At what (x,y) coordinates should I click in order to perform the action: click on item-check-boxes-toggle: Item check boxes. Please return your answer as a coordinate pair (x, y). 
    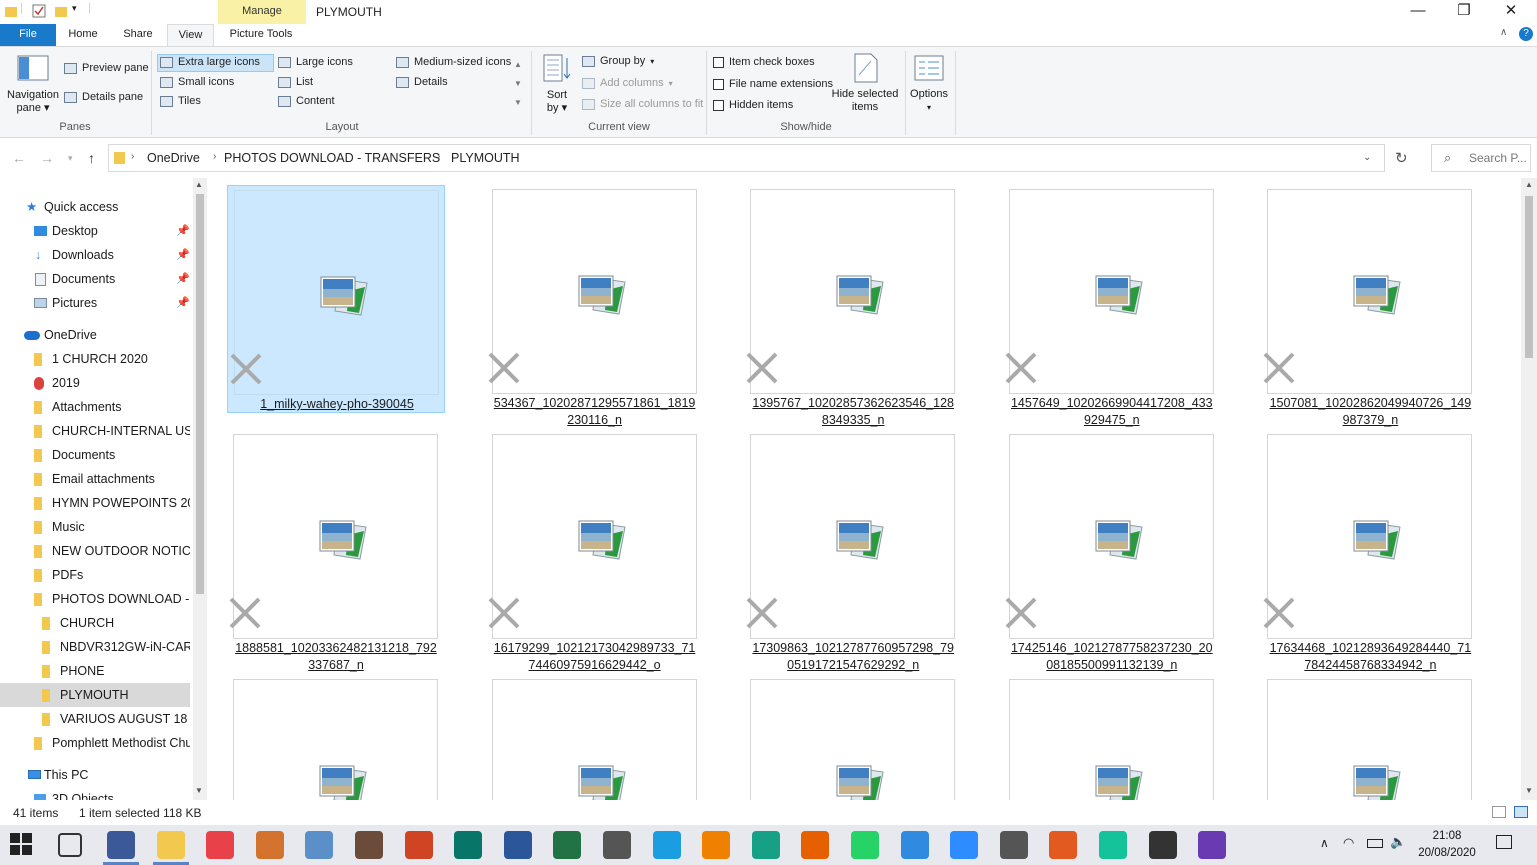
    Looking at the image, I should click on (764, 62).